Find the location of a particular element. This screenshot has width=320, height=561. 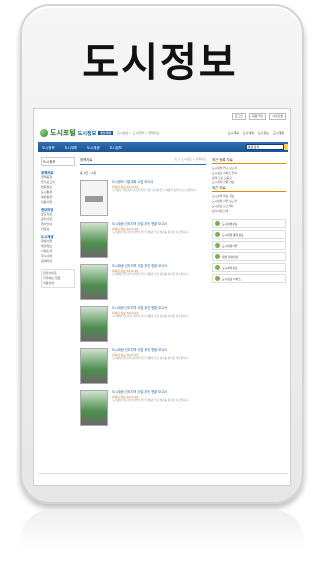

sidebar-item: 자료실 is located at coordinates (58, 229).